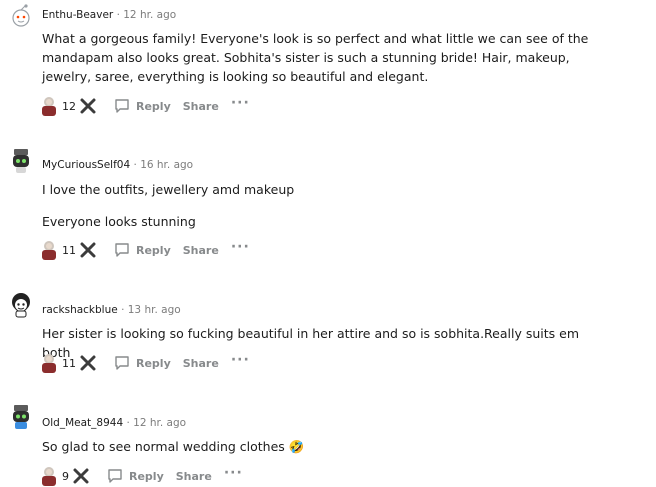 The width and height of the screenshot is (656, 487). I want to click on award-count: 12, so click(69, 106).